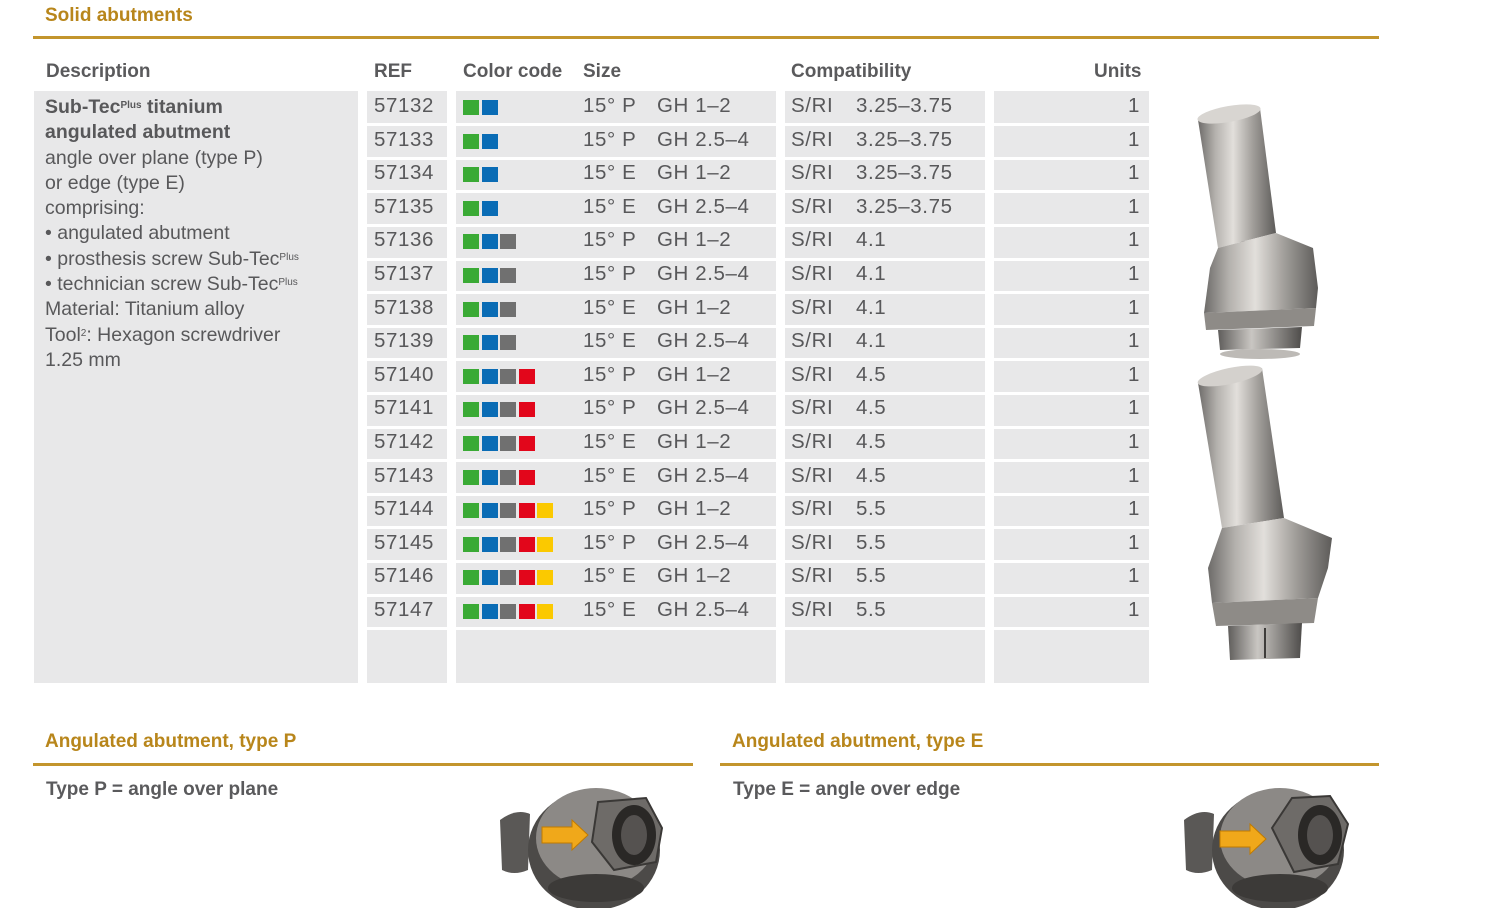 This screenshot has width=1487, height=912. What do you see at coordinates (602, 71) in the screenshot?
I see `header-size: Size` at bounding box center [602, 71].